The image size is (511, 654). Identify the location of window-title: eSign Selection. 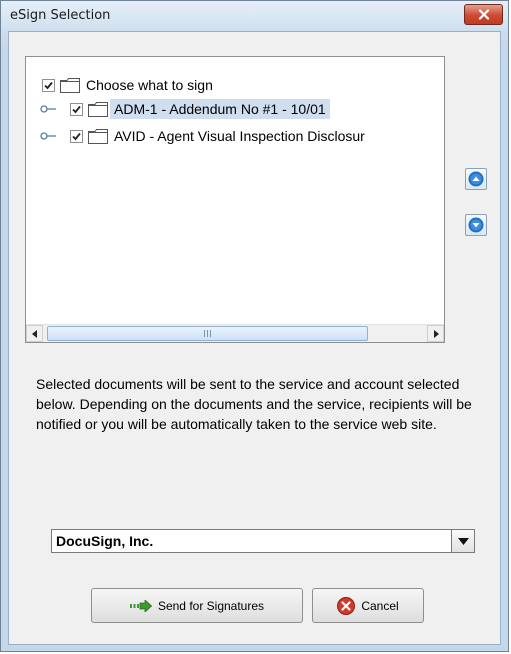
(60, 15).